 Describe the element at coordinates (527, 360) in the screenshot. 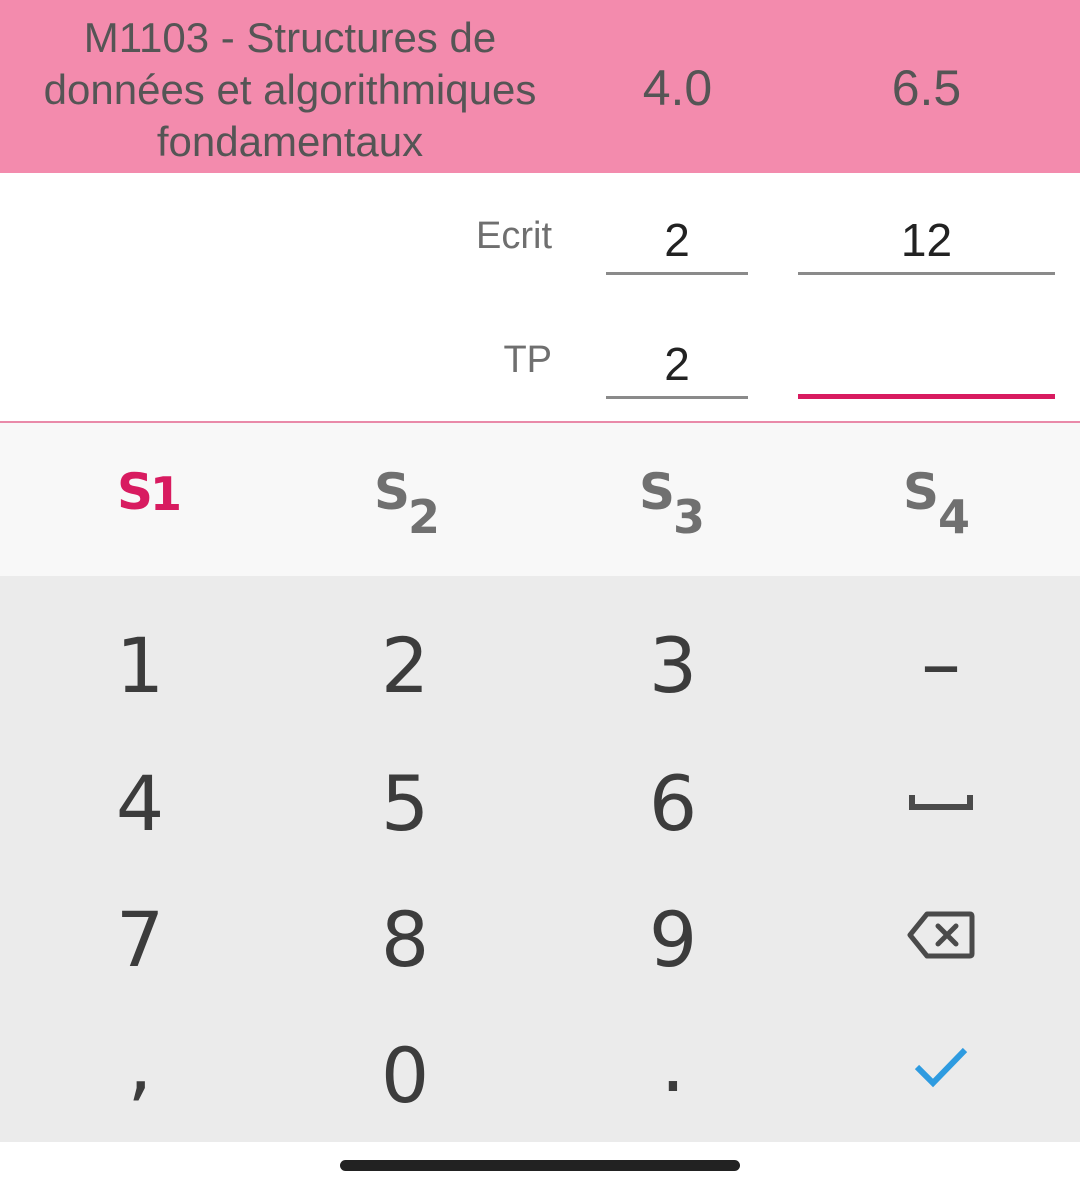

I see `grade-label: TP` at that location.